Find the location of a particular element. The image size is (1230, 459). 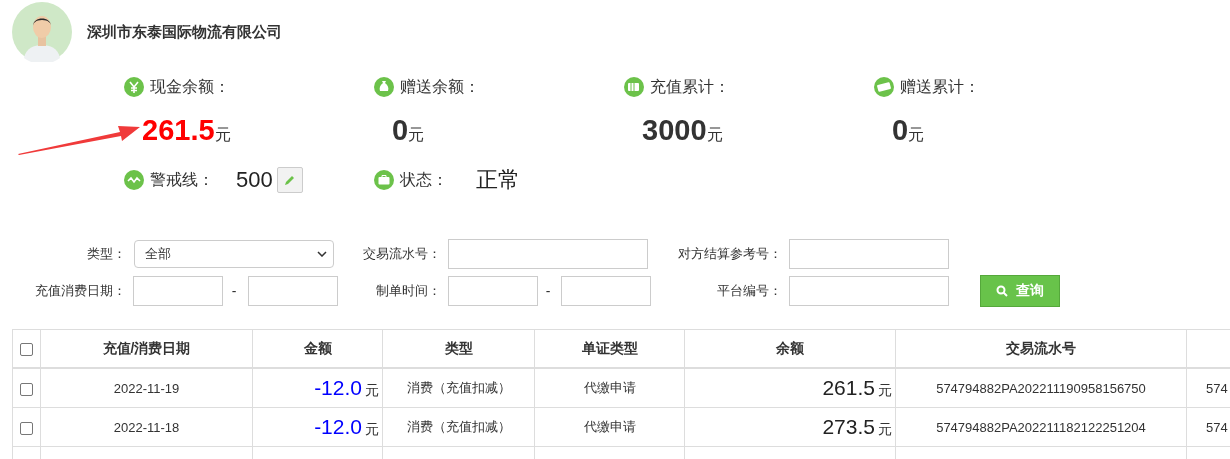

filter-label: 类型： is located at coordinates (106, 254).